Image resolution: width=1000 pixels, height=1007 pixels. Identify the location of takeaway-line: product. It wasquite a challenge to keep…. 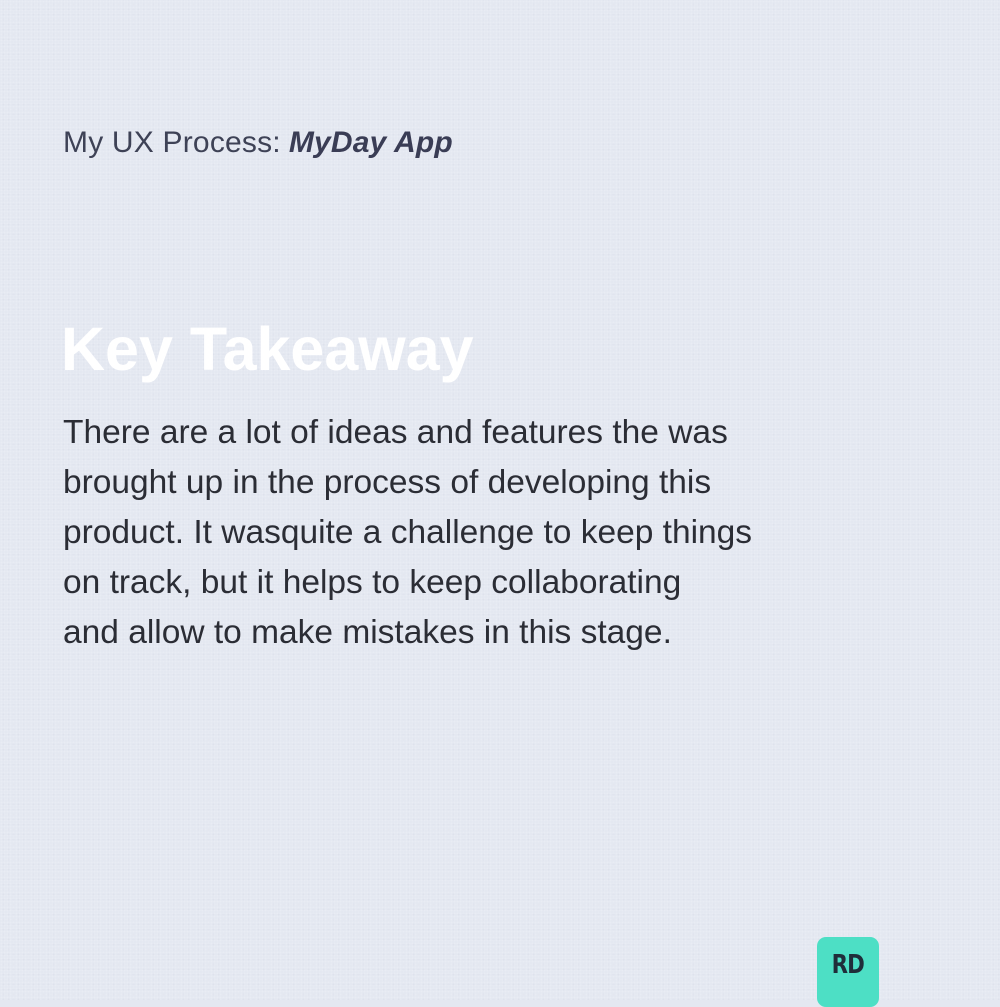
(408, 532).